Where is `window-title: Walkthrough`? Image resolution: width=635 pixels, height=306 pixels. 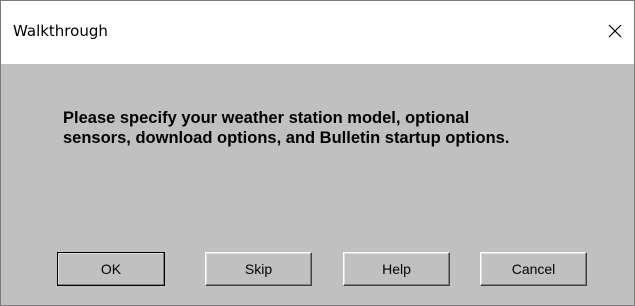
window-title: Walkthrough is located at coordinates (60, 31).